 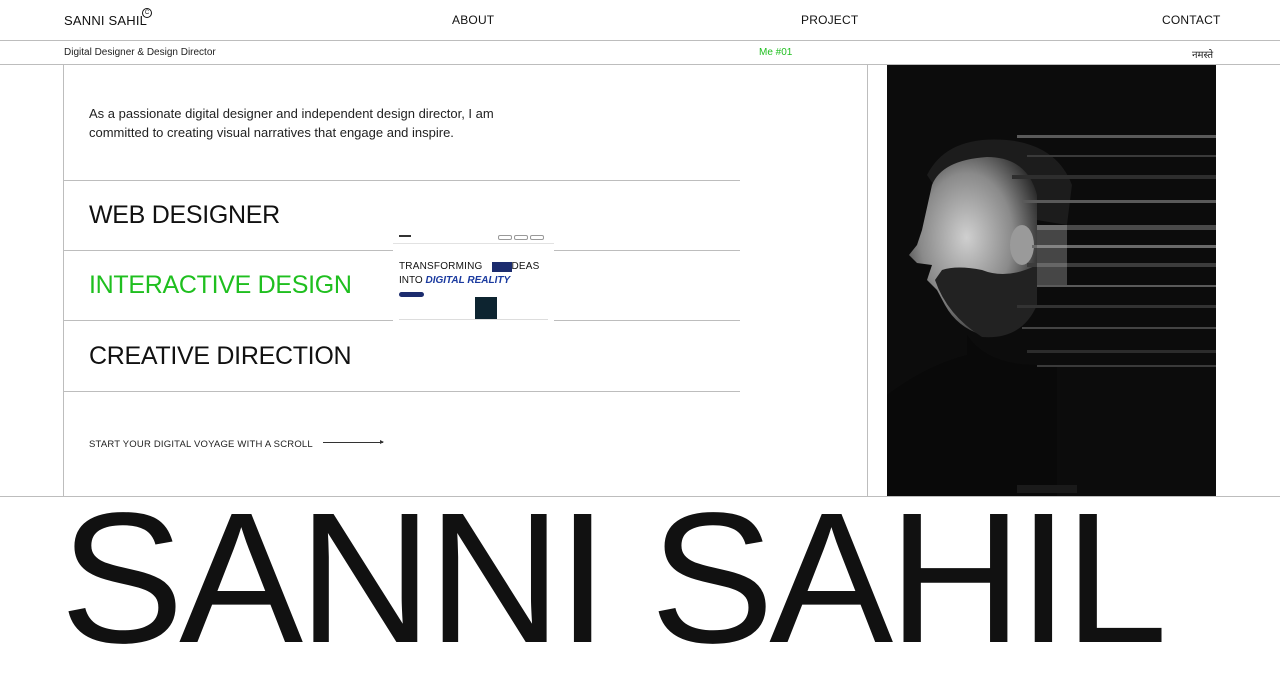 What do you see at coordinates (147, 13) in the screenshot?
I see `copyright-icon: C` at bounding box center [147, 13].